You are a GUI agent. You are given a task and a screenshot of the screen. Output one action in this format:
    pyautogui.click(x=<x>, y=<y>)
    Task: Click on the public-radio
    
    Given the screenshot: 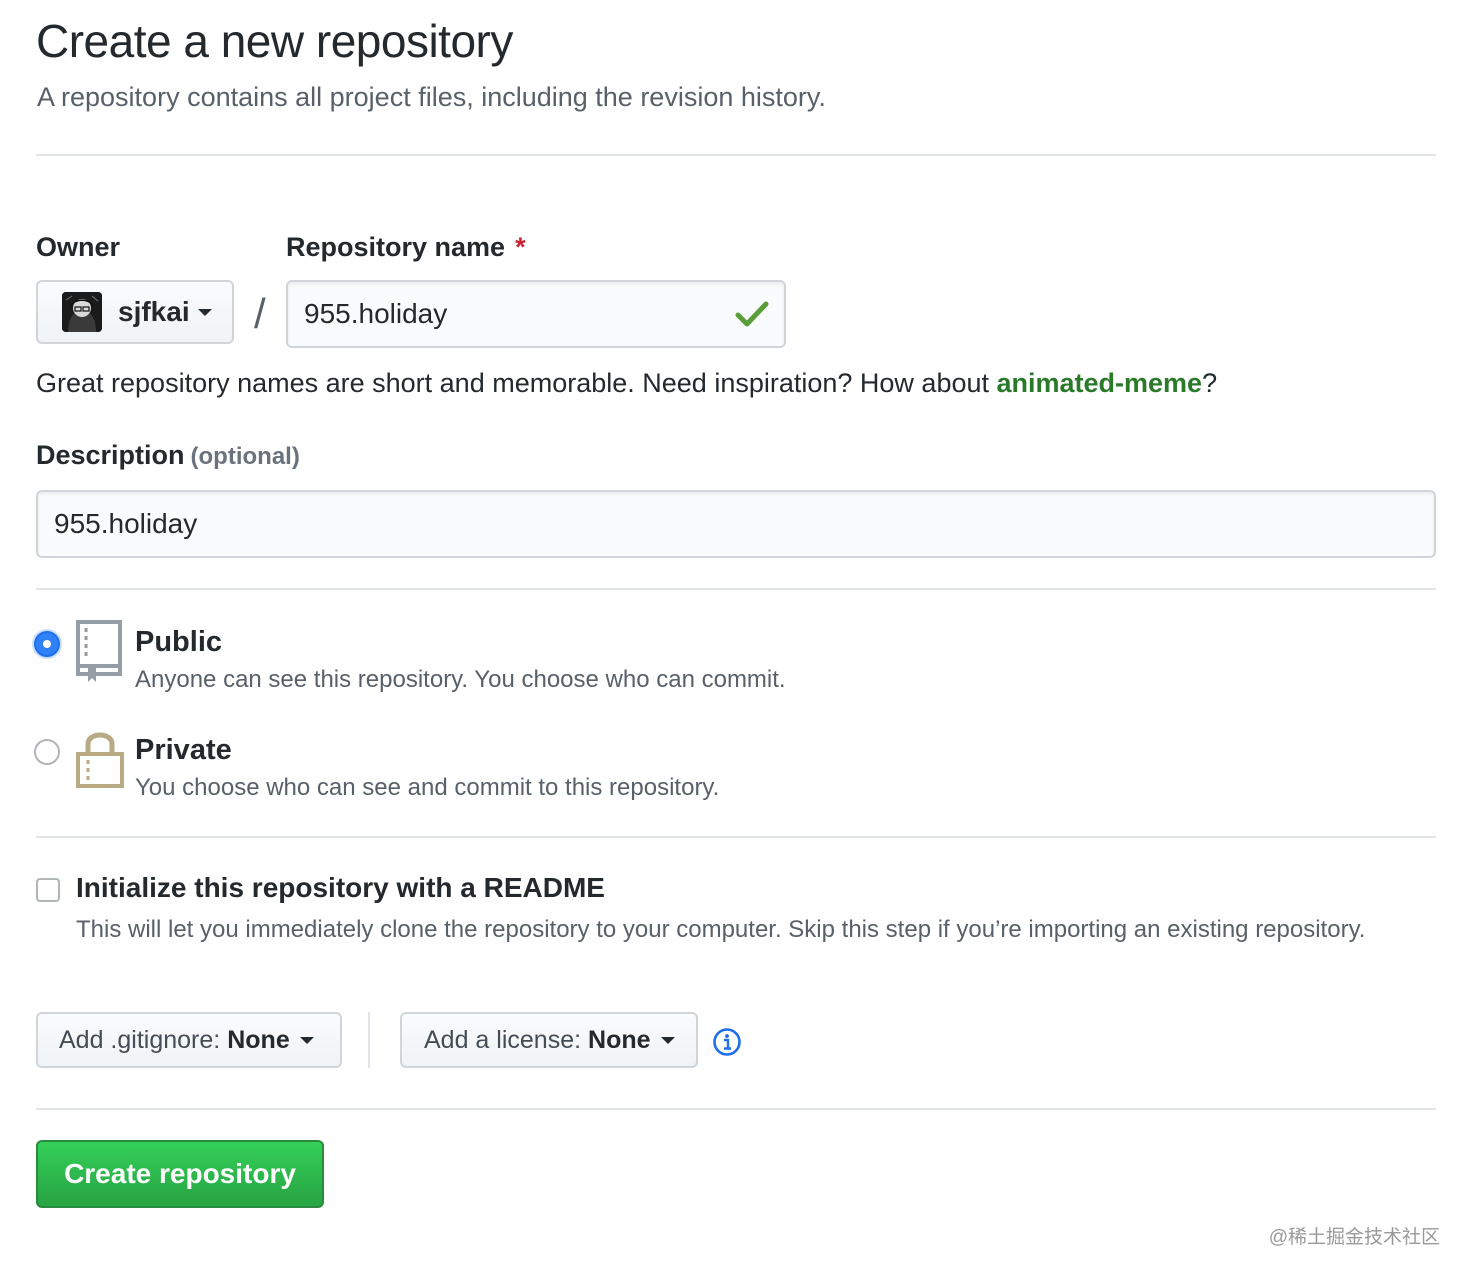 What is the action you would take?
    pyautogui.click(x=47, y=644)
    